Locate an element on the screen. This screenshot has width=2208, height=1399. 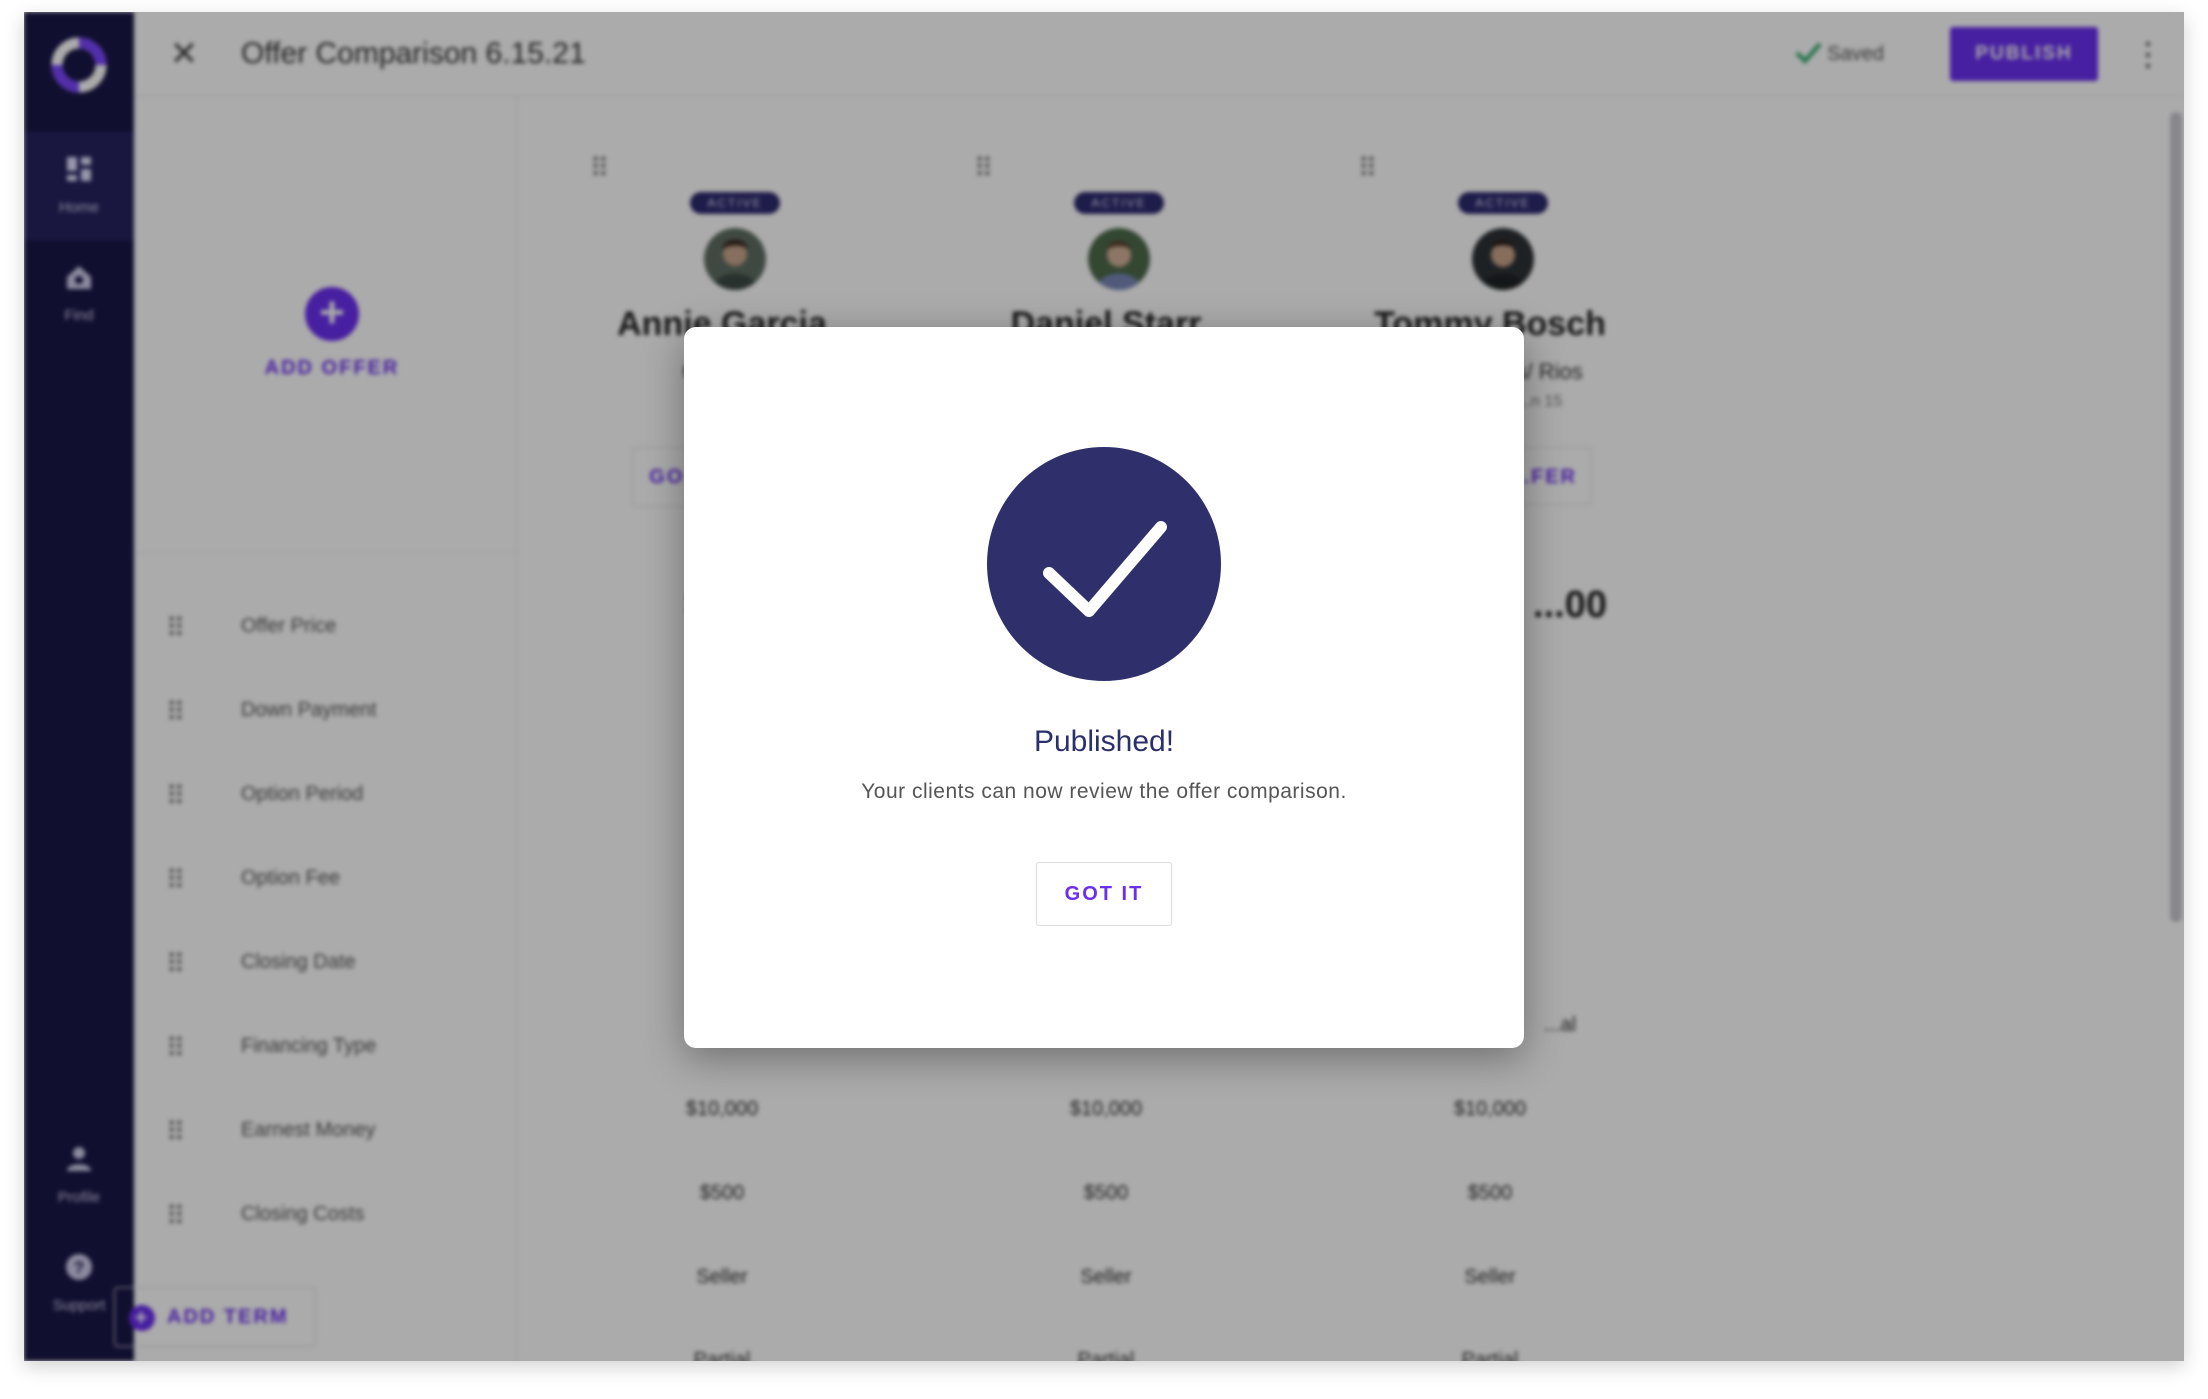
success-check-icon is located at coordinates (1104, 564).